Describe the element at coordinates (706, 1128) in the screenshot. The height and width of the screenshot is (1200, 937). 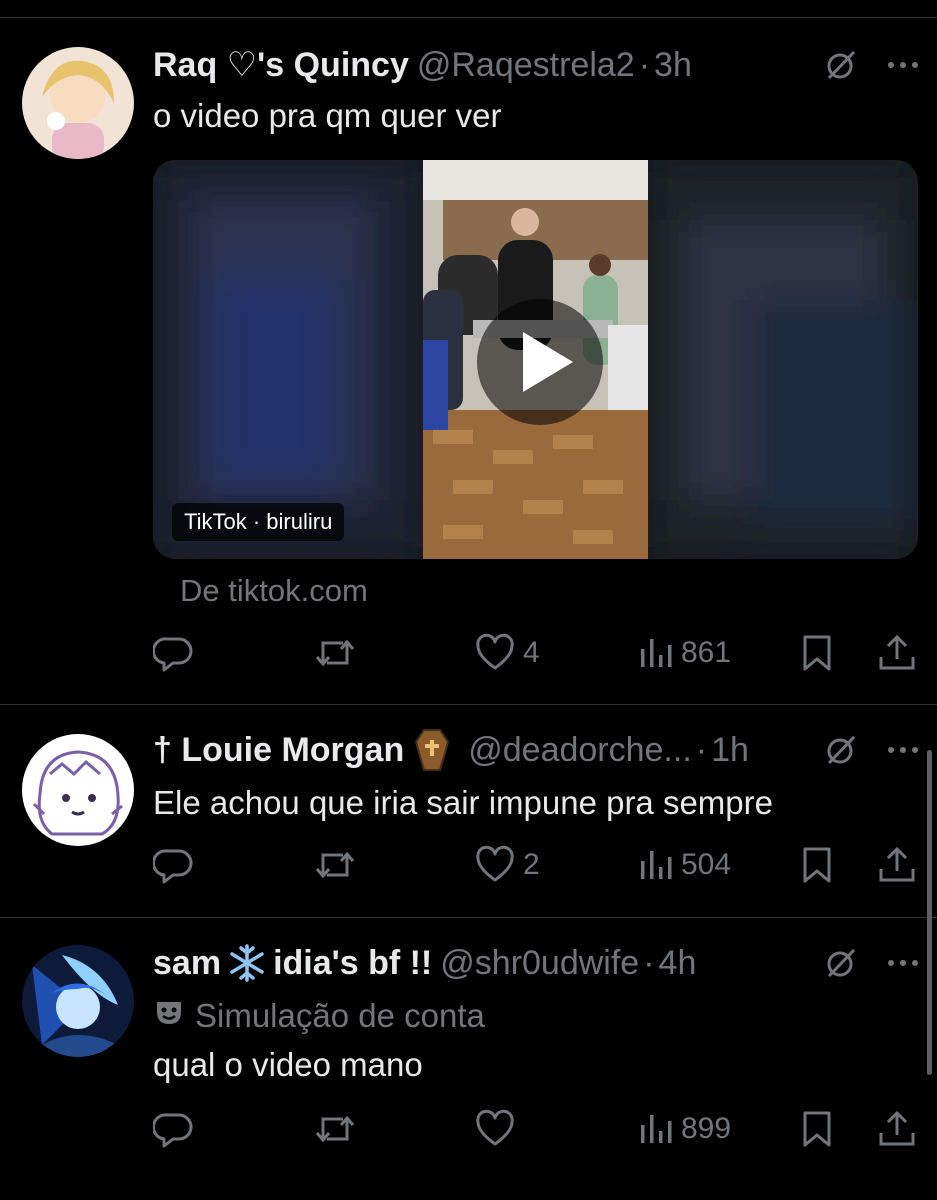
I see `view-count: 899` at that location.